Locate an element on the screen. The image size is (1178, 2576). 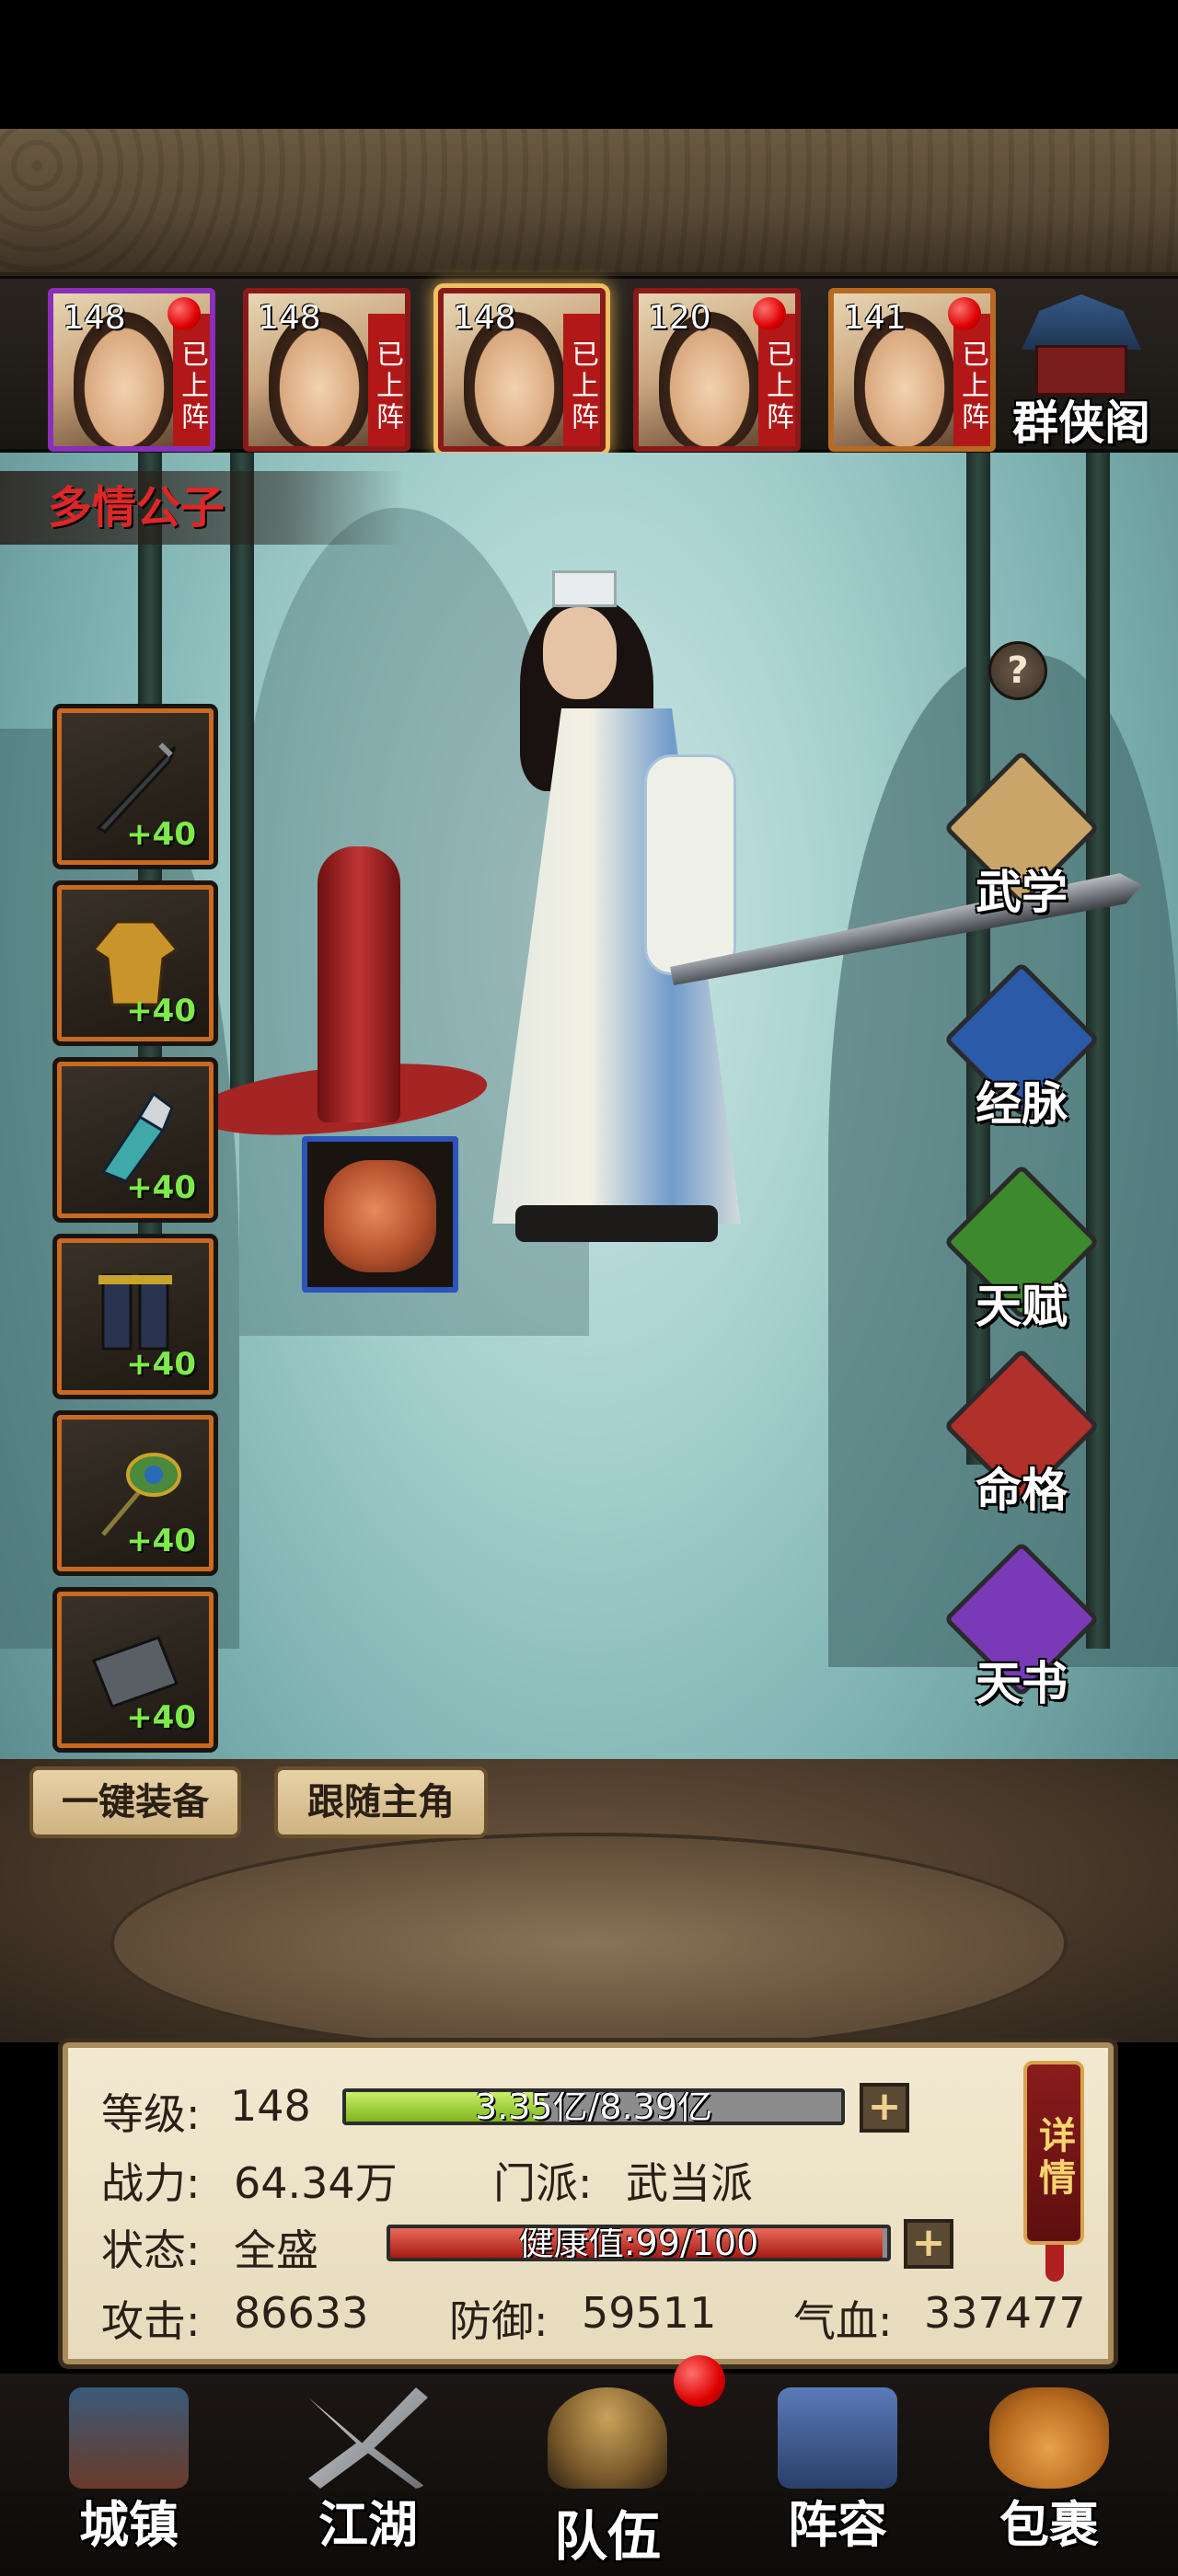
restore-health-button: + is located at coordinates (928, 2244).